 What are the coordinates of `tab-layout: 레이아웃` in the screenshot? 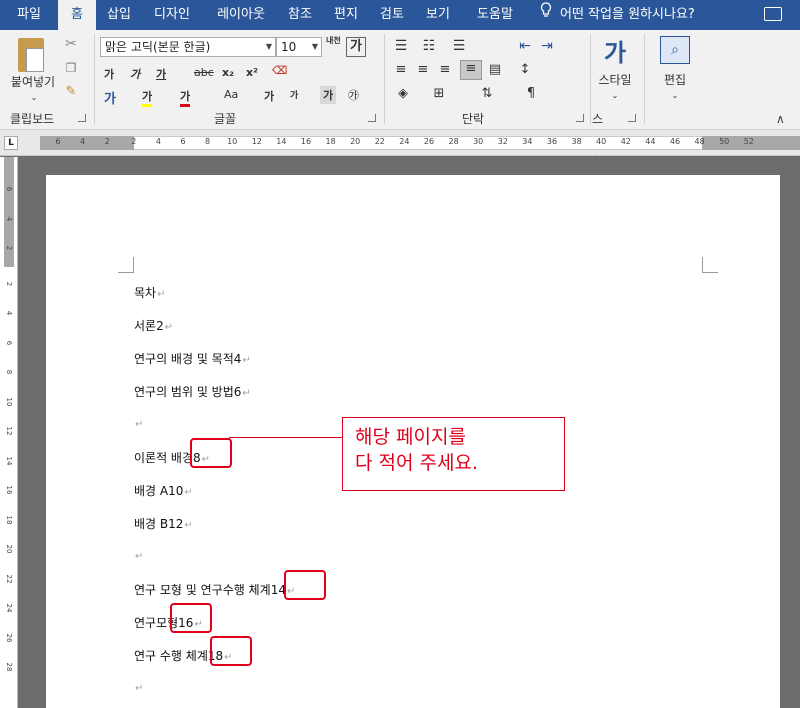 It's located at (241, 15).